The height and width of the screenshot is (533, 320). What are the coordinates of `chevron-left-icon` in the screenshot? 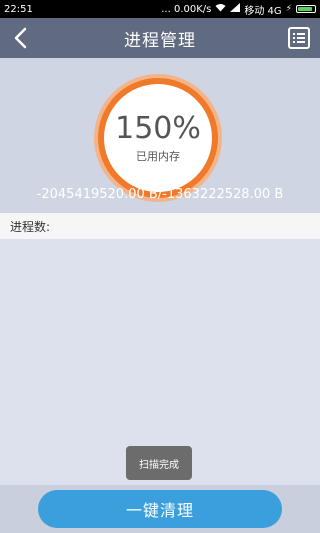 It's located at (20, 38).